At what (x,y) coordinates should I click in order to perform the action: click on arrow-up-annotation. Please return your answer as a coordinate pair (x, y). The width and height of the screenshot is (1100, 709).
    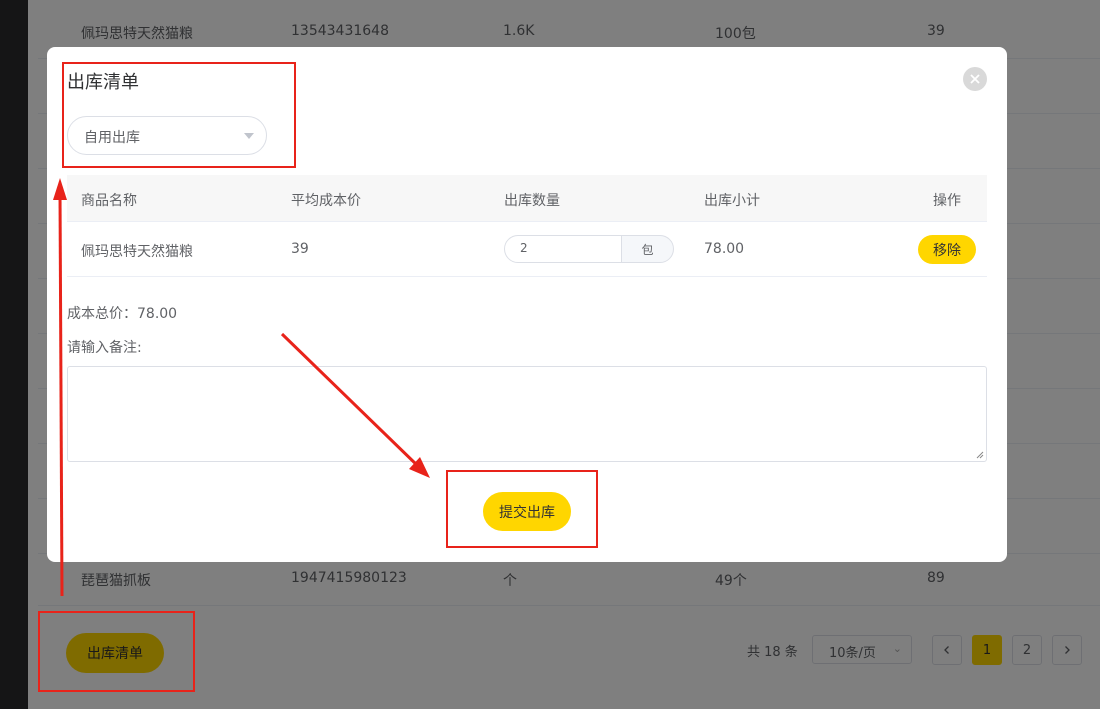
    Looking at the image, I should click on (60, 387).